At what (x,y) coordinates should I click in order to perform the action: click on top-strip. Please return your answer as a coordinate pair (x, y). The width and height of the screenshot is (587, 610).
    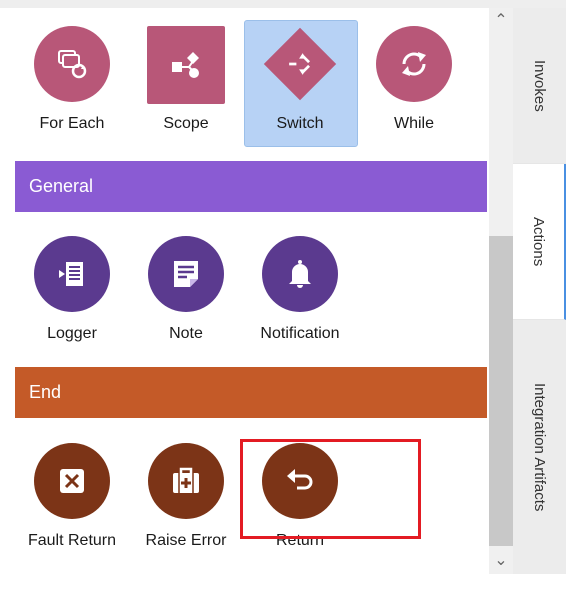
    Looking at the image, I should click on (283, 4).